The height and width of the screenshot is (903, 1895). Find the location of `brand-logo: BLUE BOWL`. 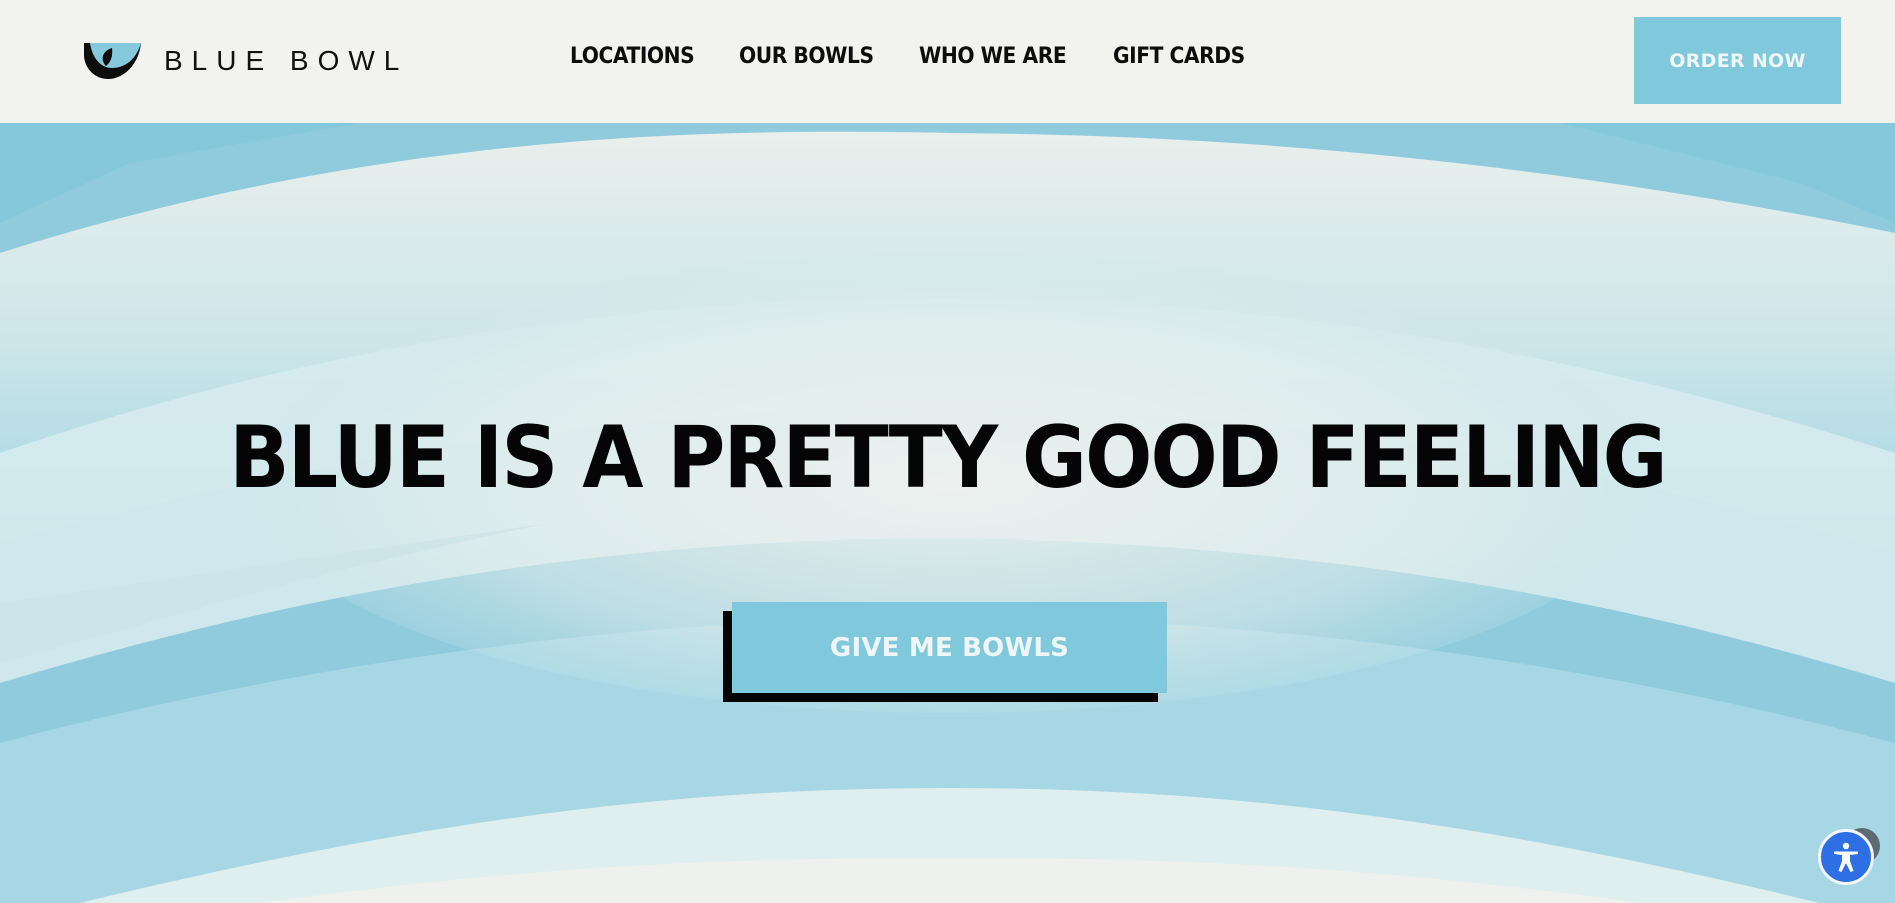

brand-logo: BLUE BOWL is located at coordinates (245, 61).